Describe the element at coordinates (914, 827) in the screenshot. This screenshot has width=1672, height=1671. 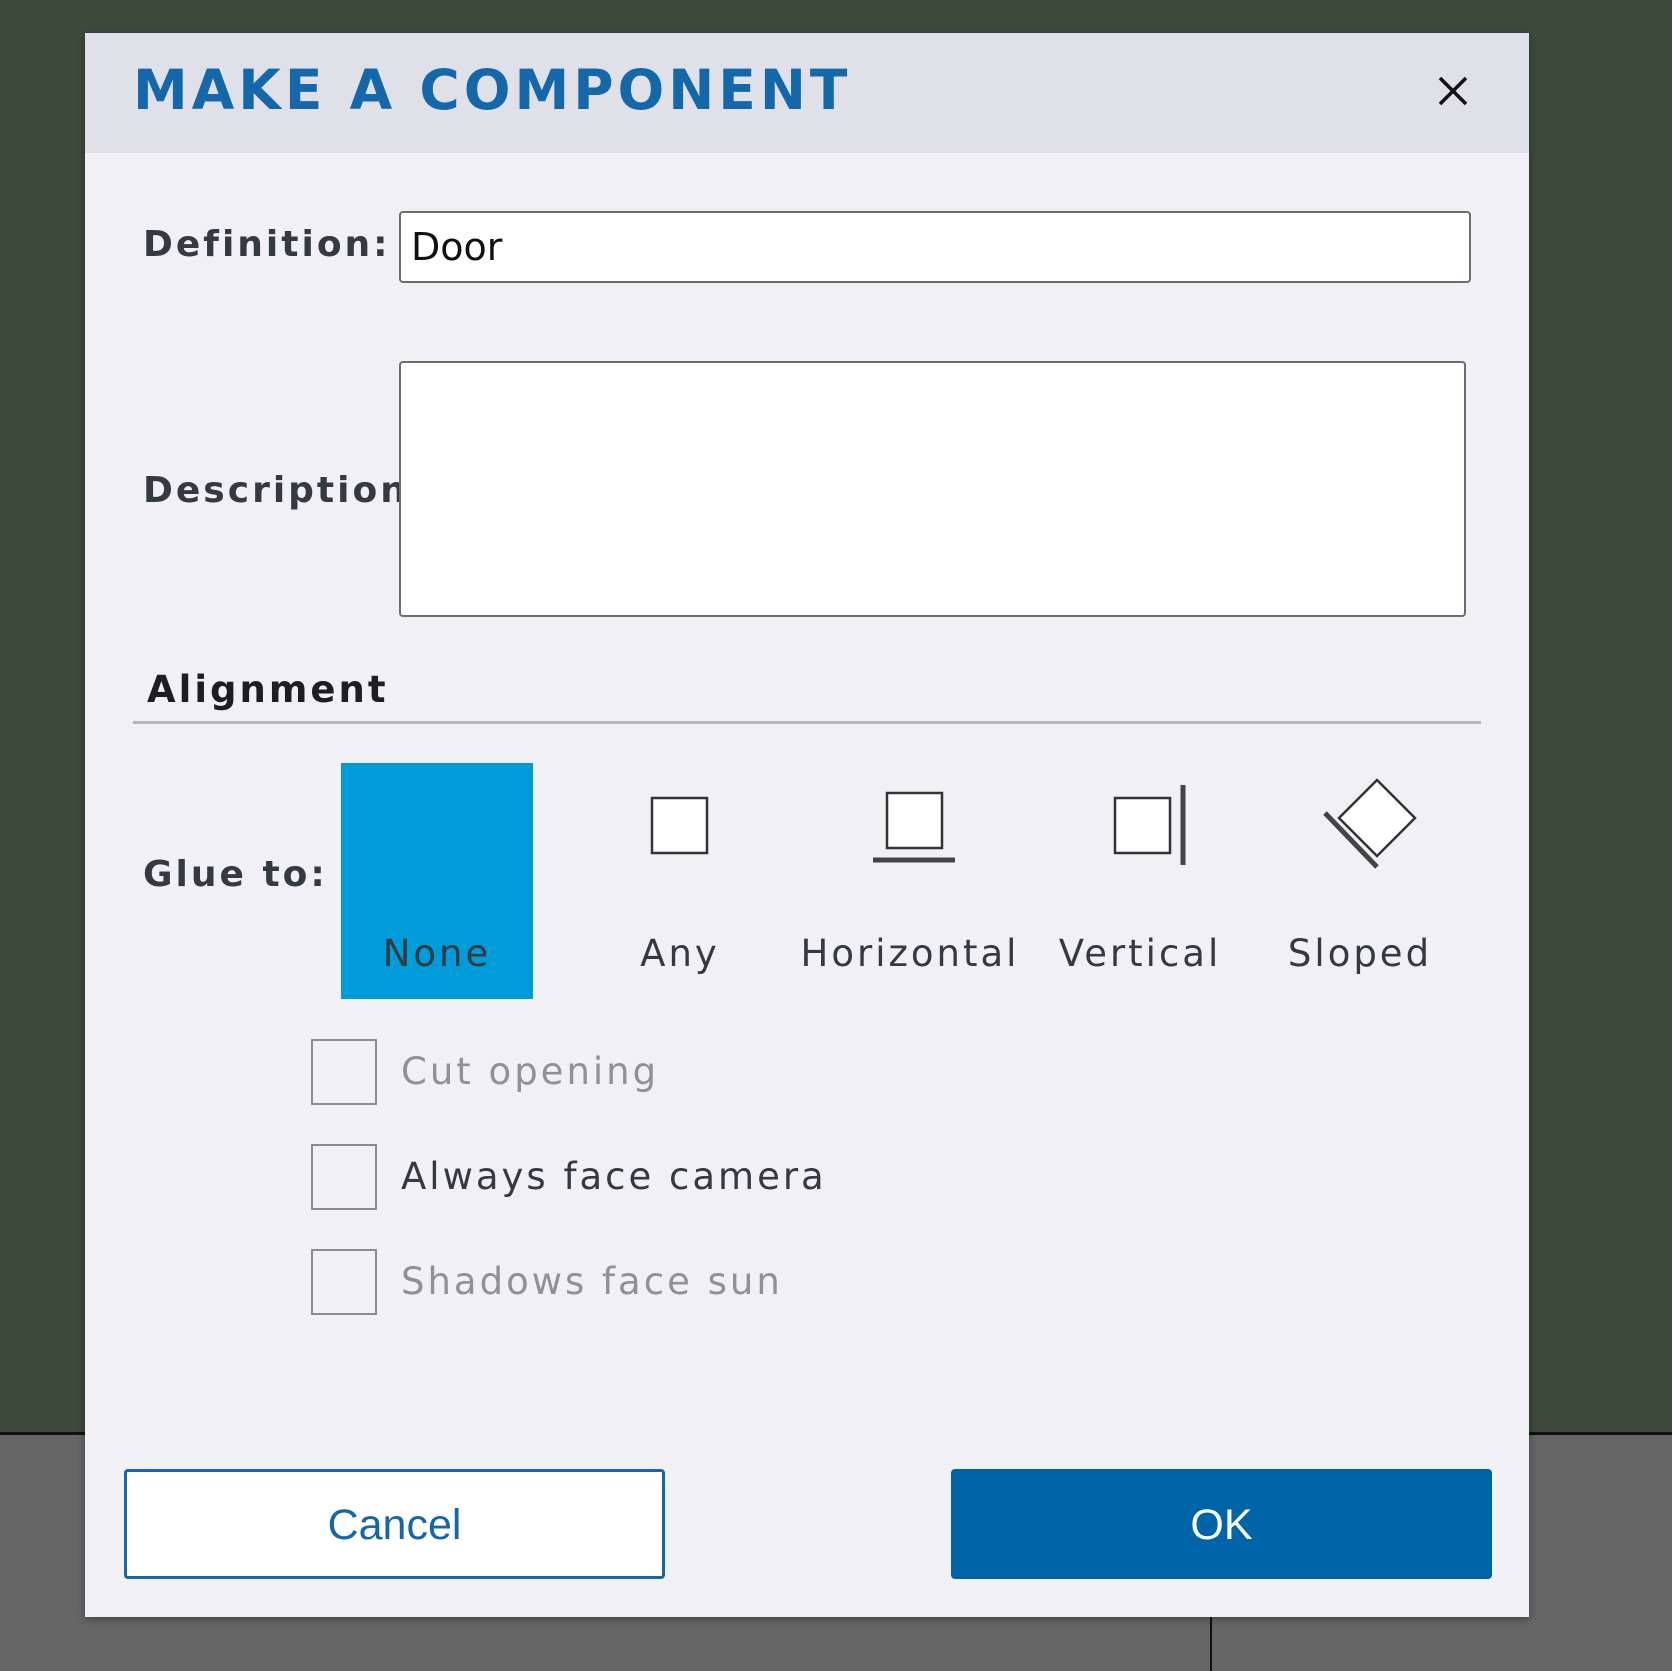
I see `horizontal-plane-icon` at that location.